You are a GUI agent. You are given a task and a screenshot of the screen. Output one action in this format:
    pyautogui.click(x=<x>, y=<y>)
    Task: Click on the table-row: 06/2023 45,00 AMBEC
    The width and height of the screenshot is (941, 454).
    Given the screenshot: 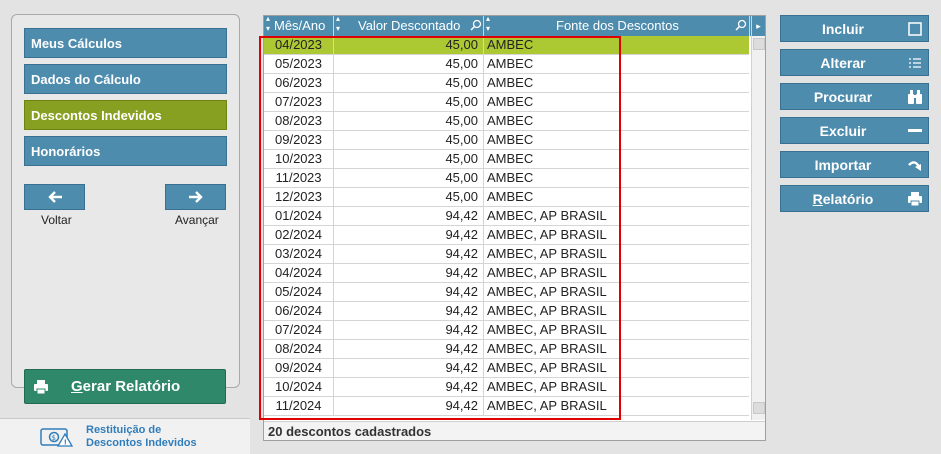 What is the action you would take?
    pyautogui.click(x=506, y=83)
    